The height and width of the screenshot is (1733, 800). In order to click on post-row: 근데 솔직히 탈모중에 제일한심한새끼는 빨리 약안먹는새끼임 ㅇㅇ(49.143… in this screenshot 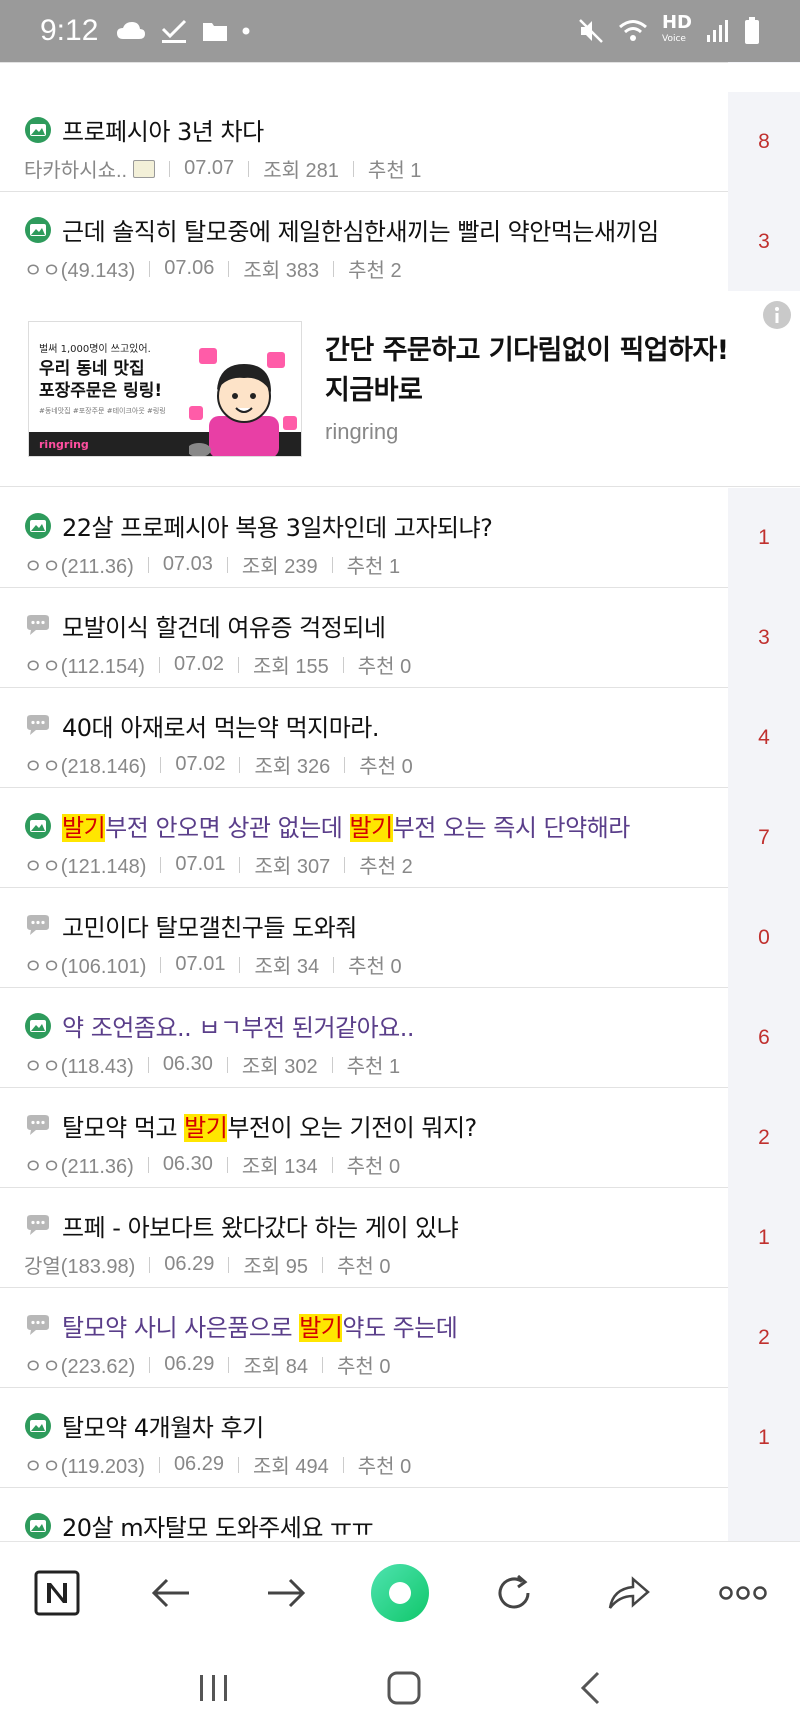, I will do `click(400, 242)`.